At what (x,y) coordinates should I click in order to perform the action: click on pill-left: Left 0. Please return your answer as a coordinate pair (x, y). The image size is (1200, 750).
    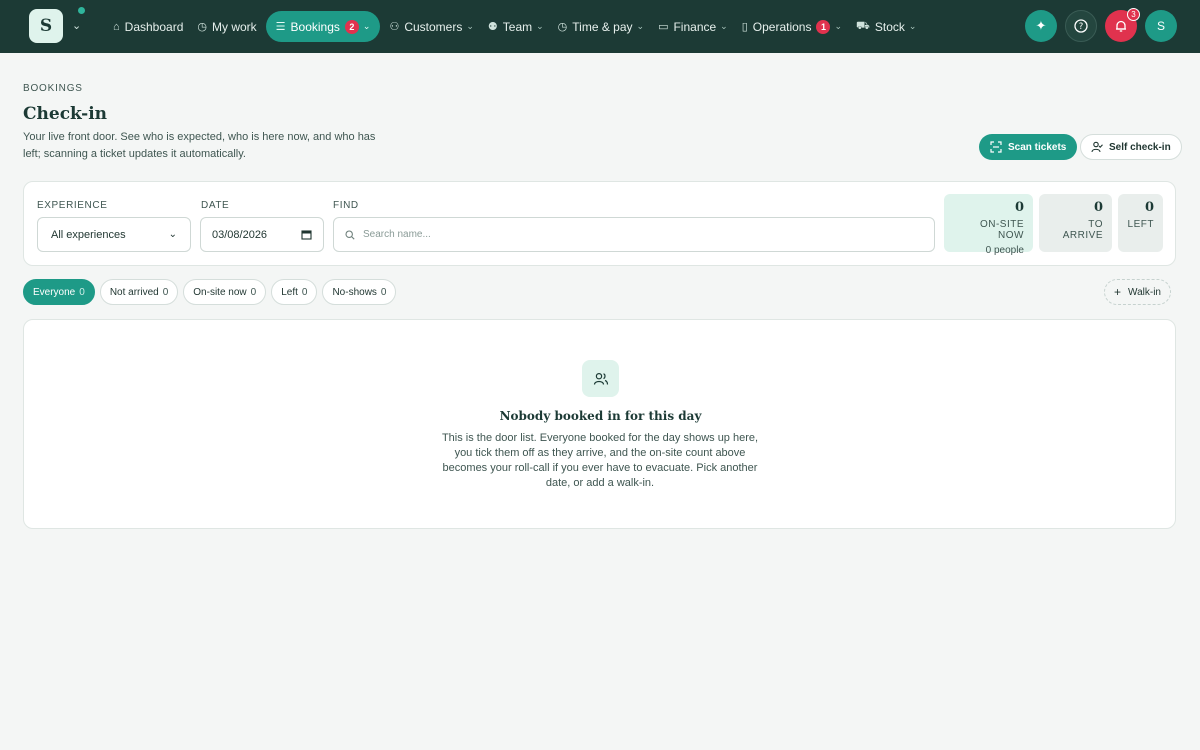
    Looking at the image, I should click on (294, 292).